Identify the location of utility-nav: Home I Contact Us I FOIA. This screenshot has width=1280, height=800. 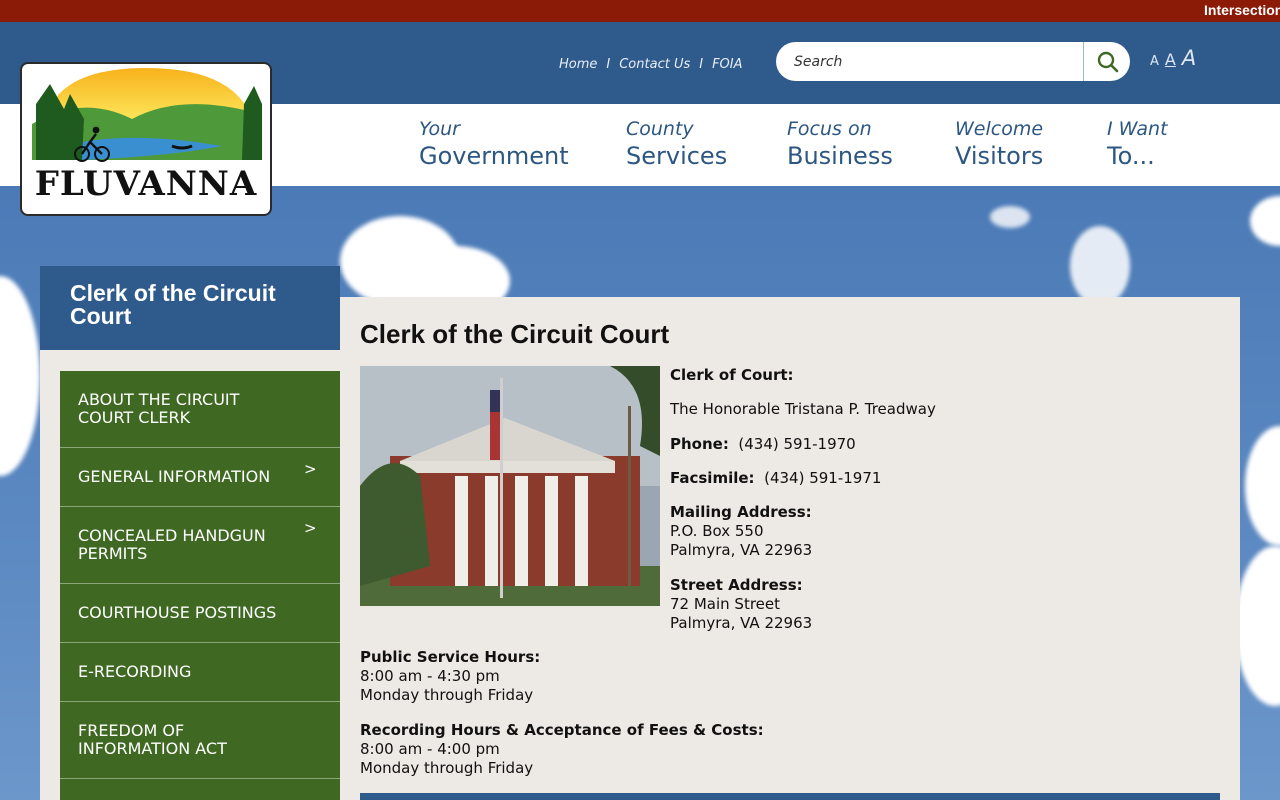
(651, 64).